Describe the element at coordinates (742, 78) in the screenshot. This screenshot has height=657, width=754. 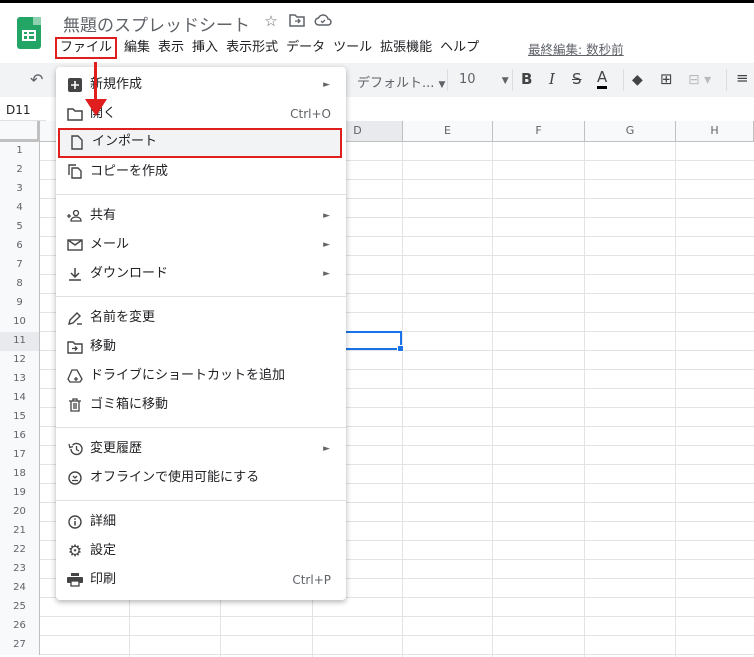
I see `align-left-icon: ≡` at that location.